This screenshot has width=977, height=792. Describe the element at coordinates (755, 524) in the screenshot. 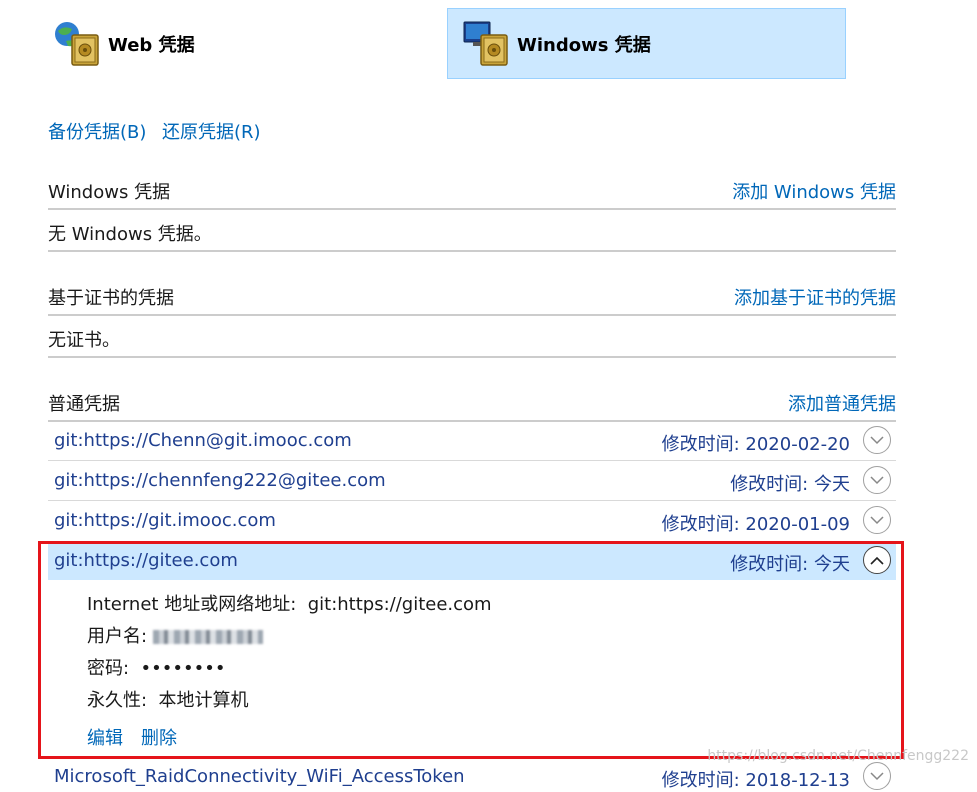

I see `credential-modified: 修改时间: 2020-01-09` at that location.